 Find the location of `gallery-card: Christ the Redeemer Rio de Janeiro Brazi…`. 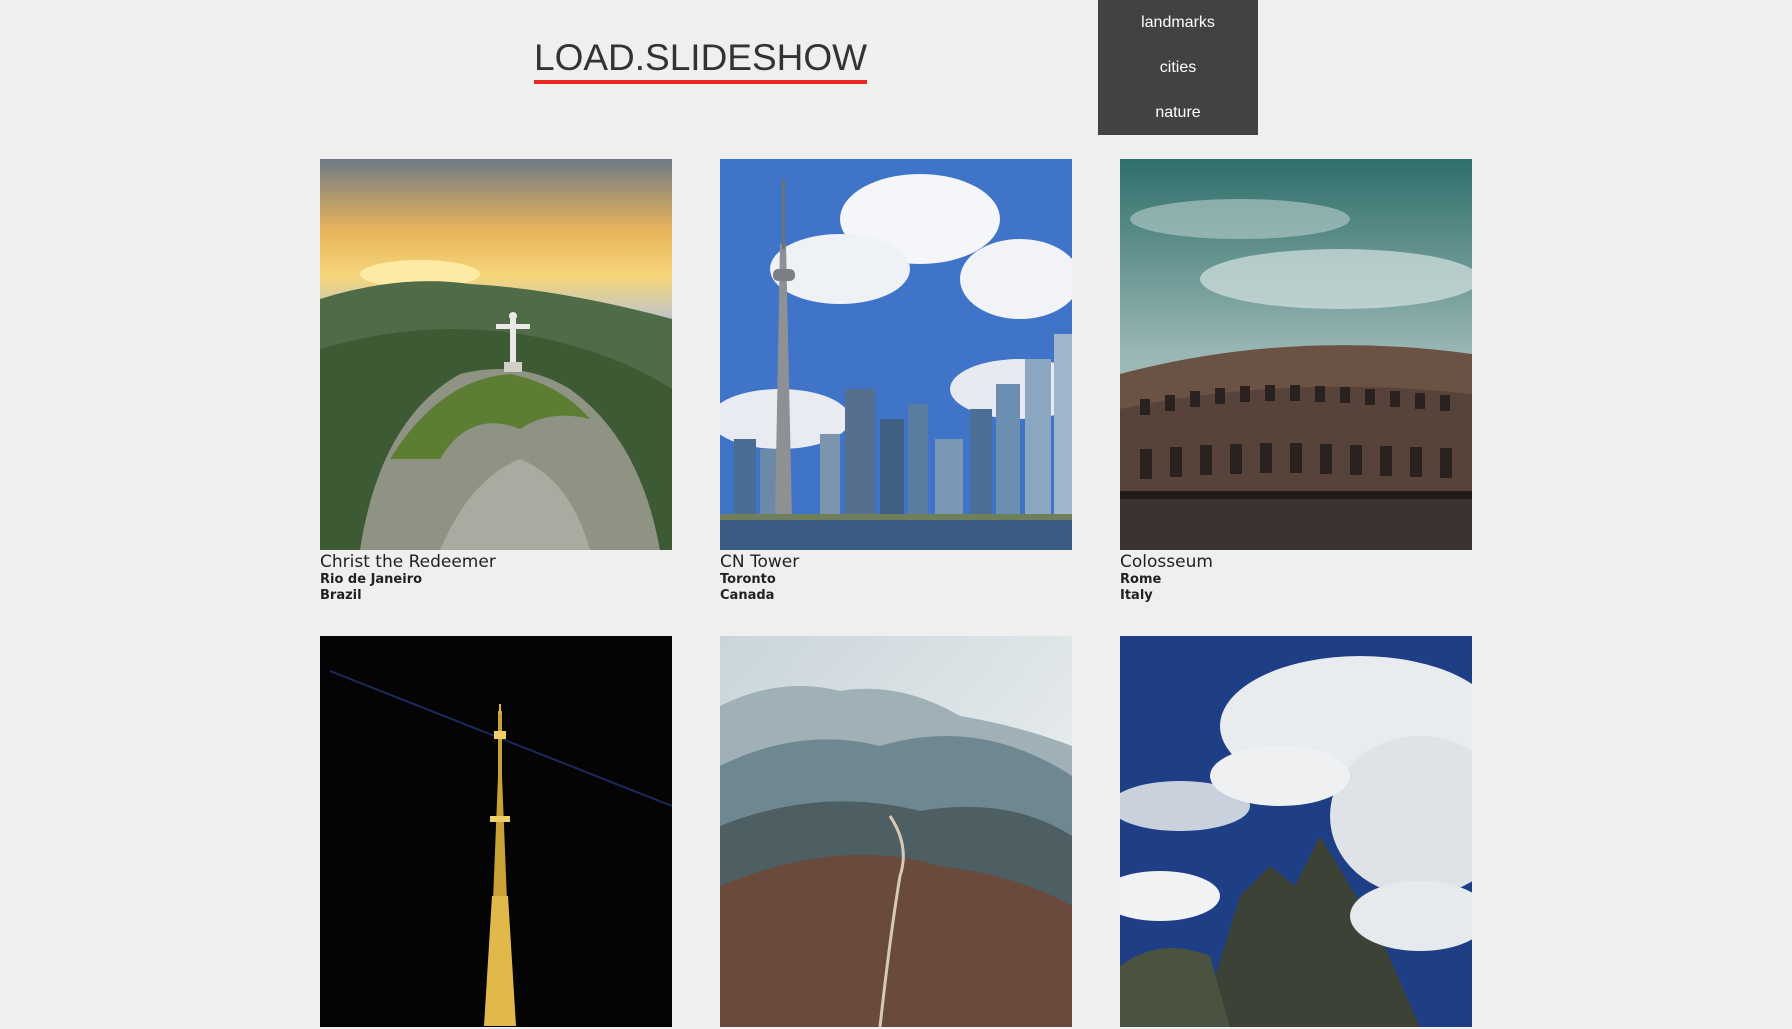

gallery-card: Christ the Redeemer Rio de Janeiro Brazi… is located at coordinates (496, 381).